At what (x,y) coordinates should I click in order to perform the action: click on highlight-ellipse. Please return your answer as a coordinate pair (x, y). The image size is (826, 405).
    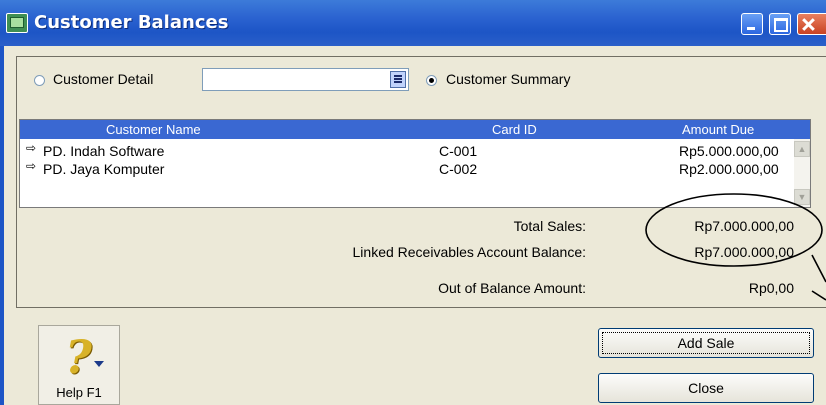
    Looking at the image, I should click on (734, 230).